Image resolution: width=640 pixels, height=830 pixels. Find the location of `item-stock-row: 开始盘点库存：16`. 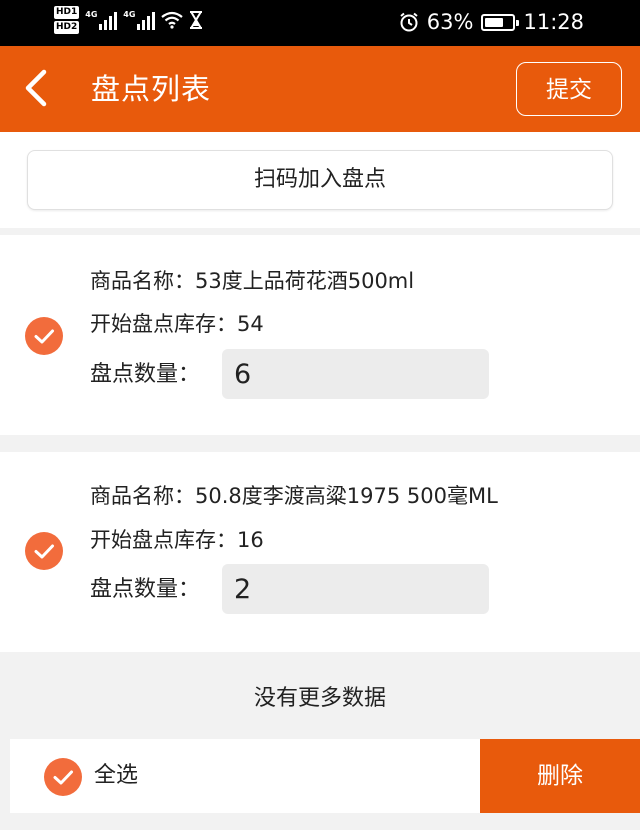

item-stock-row: 开始盘点库存：16 is located at coordinates (177, 540).